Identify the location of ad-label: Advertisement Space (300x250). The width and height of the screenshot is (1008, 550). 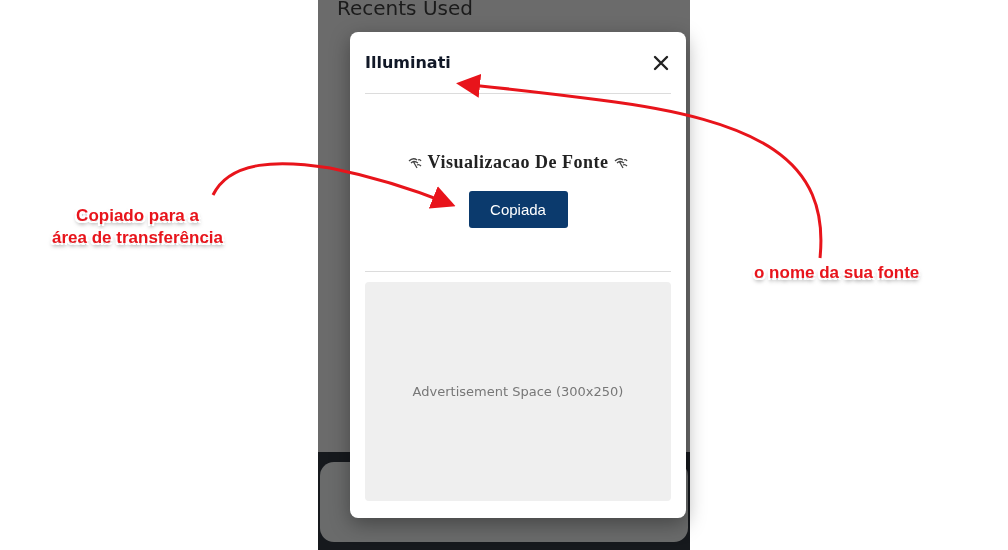
(518, 391).